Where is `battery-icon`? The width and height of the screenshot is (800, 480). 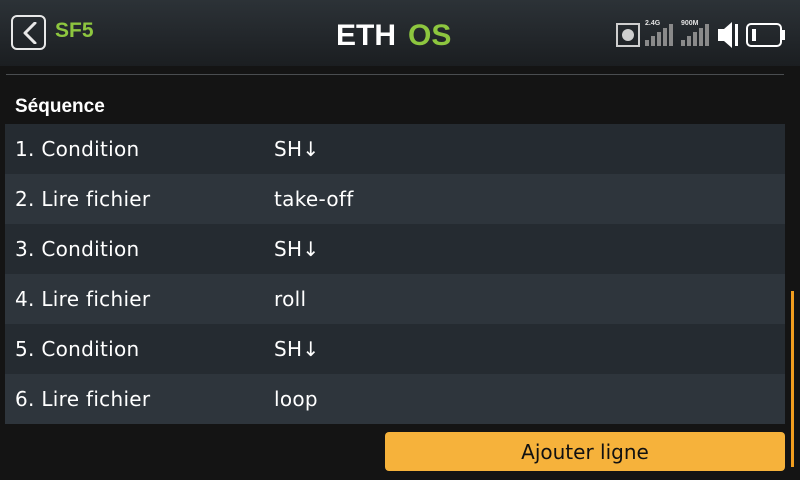 battery-icon is located at coordinates (765, 35).